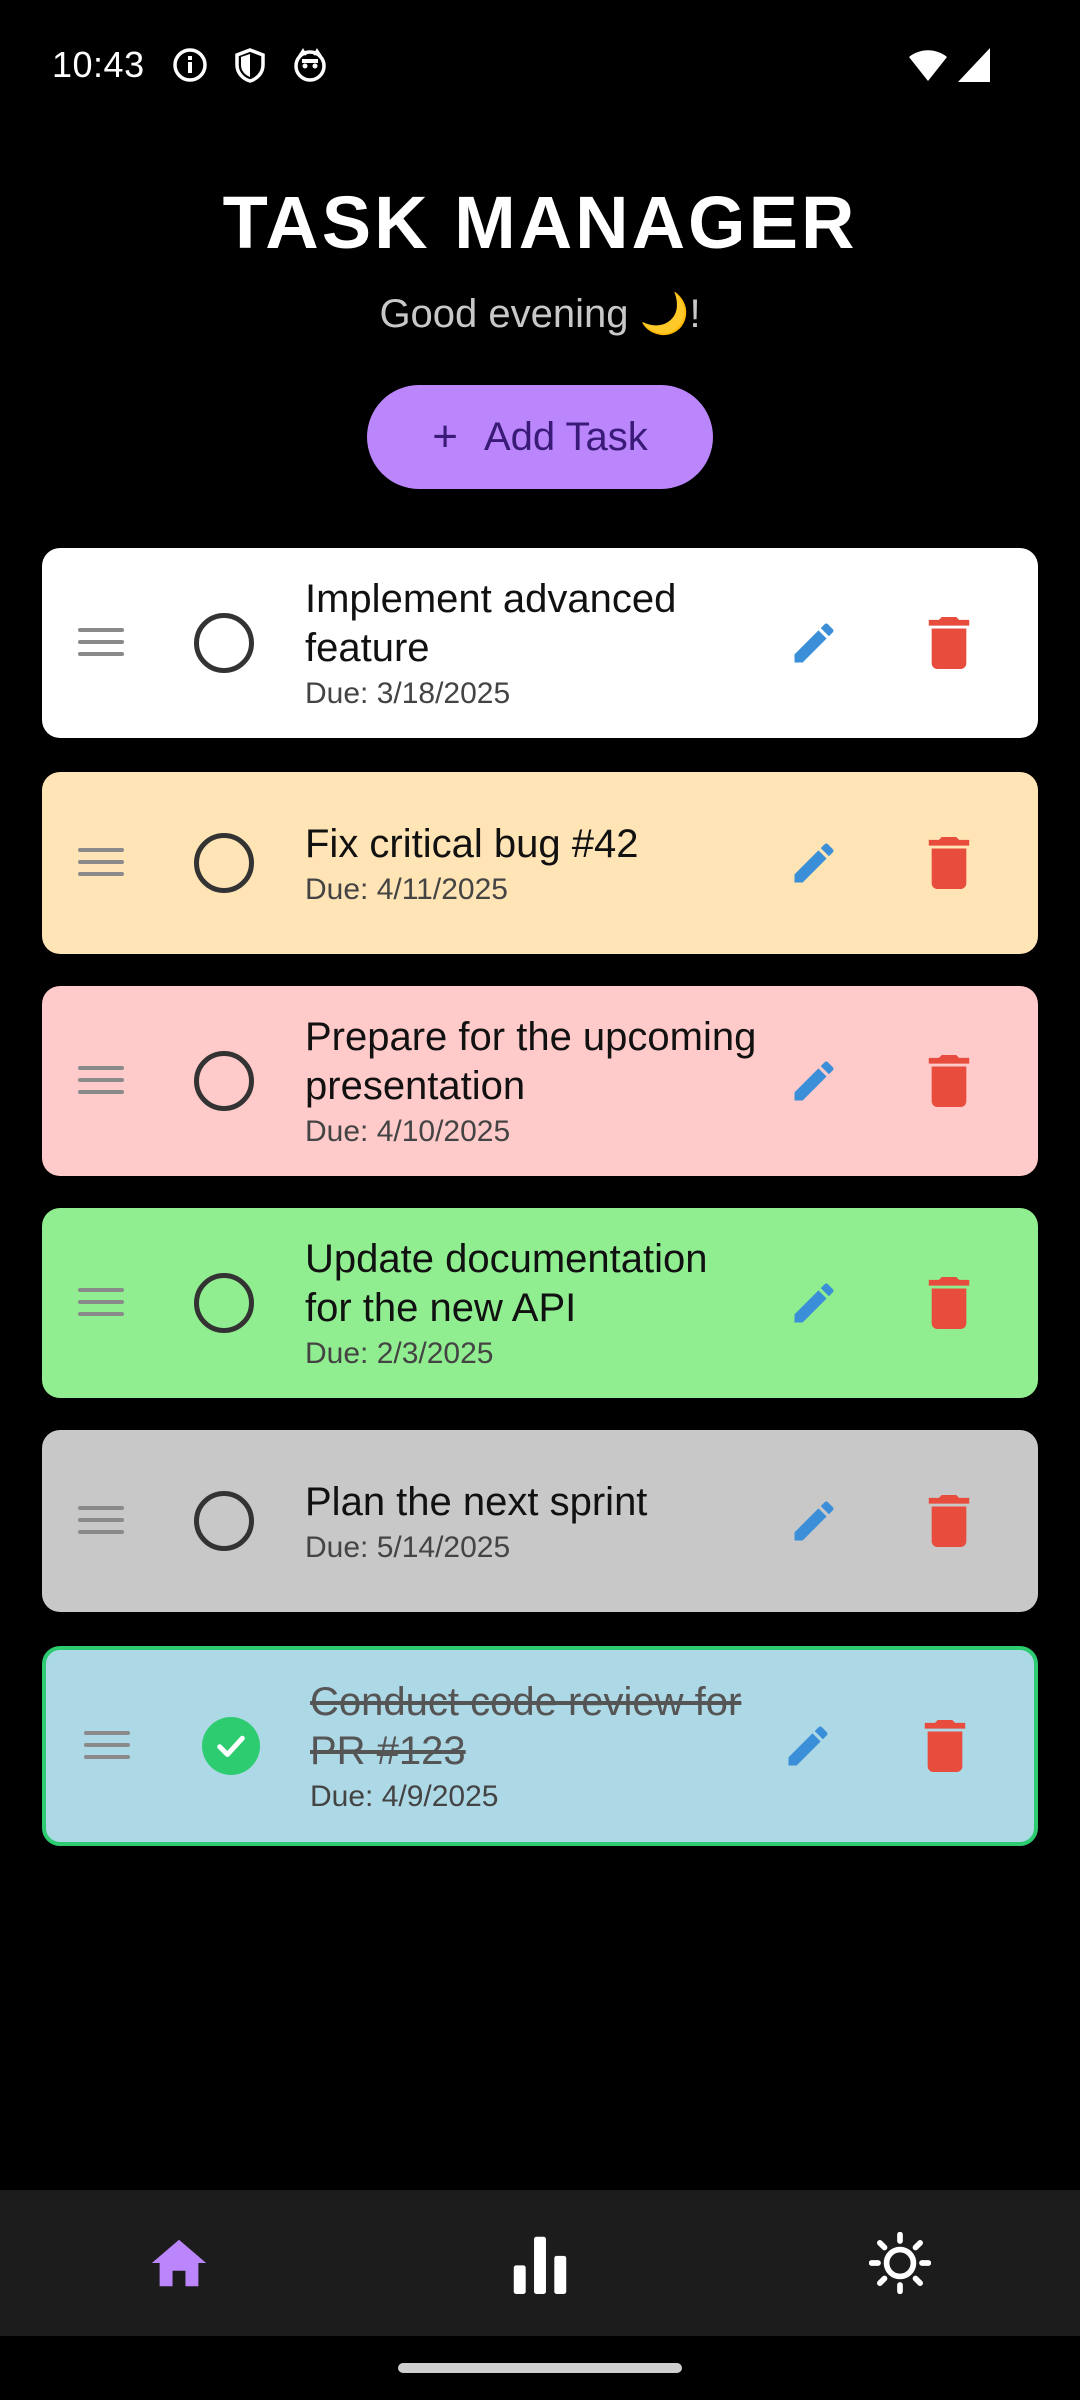 This screenshot has width=1080, height=2400. I want to click on task-text: Plan the next sprint Due: 5/14/2025, so click(535, 1521).